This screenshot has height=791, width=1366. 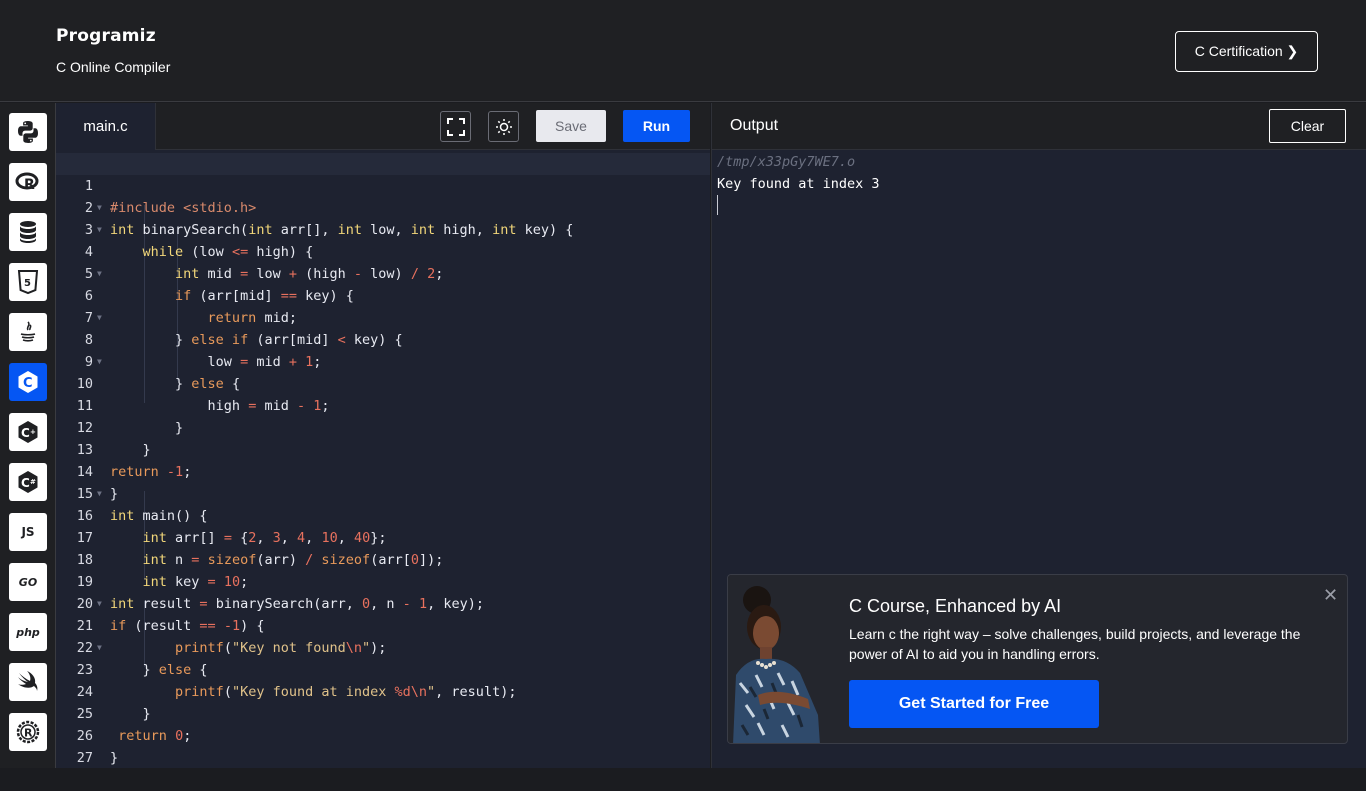 I want to click on page-subtitle: C Online Compiler, so click(x=113, y=67).